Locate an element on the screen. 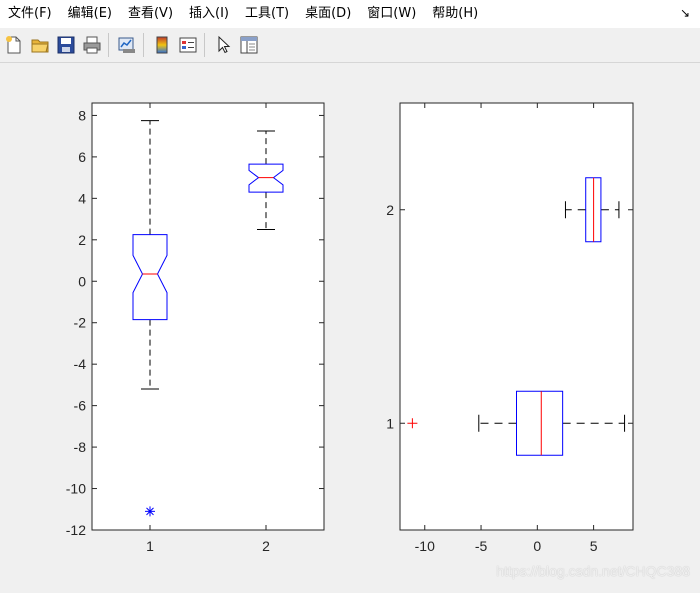 Image resolution: width=700 pixels, height=593 pixels. x-tick-label: -10 is located at coordinates (425, 546).